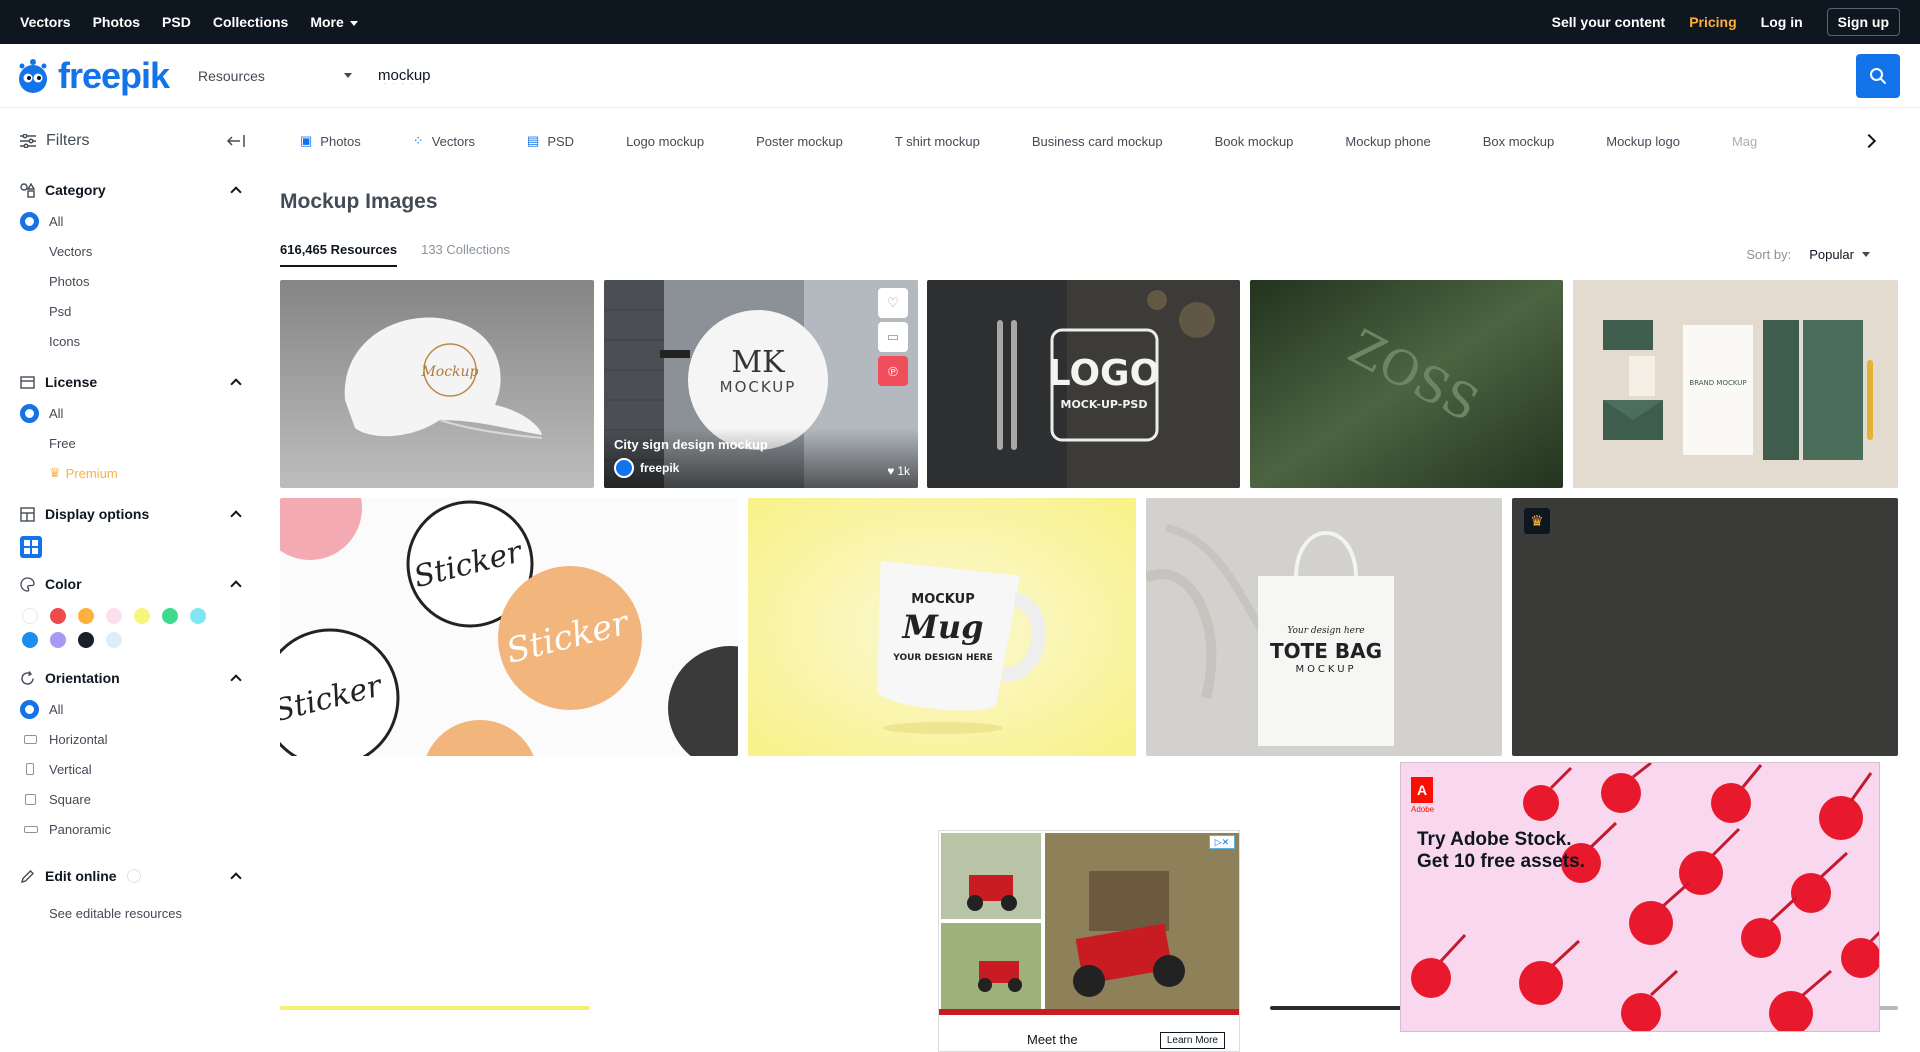 The height and width of the screenshot is (1052, 1920). Describe the element at coordinates (1097, 141) in the screenshot. I see `chip-business-card-mockup: Business card mockup` at that location.